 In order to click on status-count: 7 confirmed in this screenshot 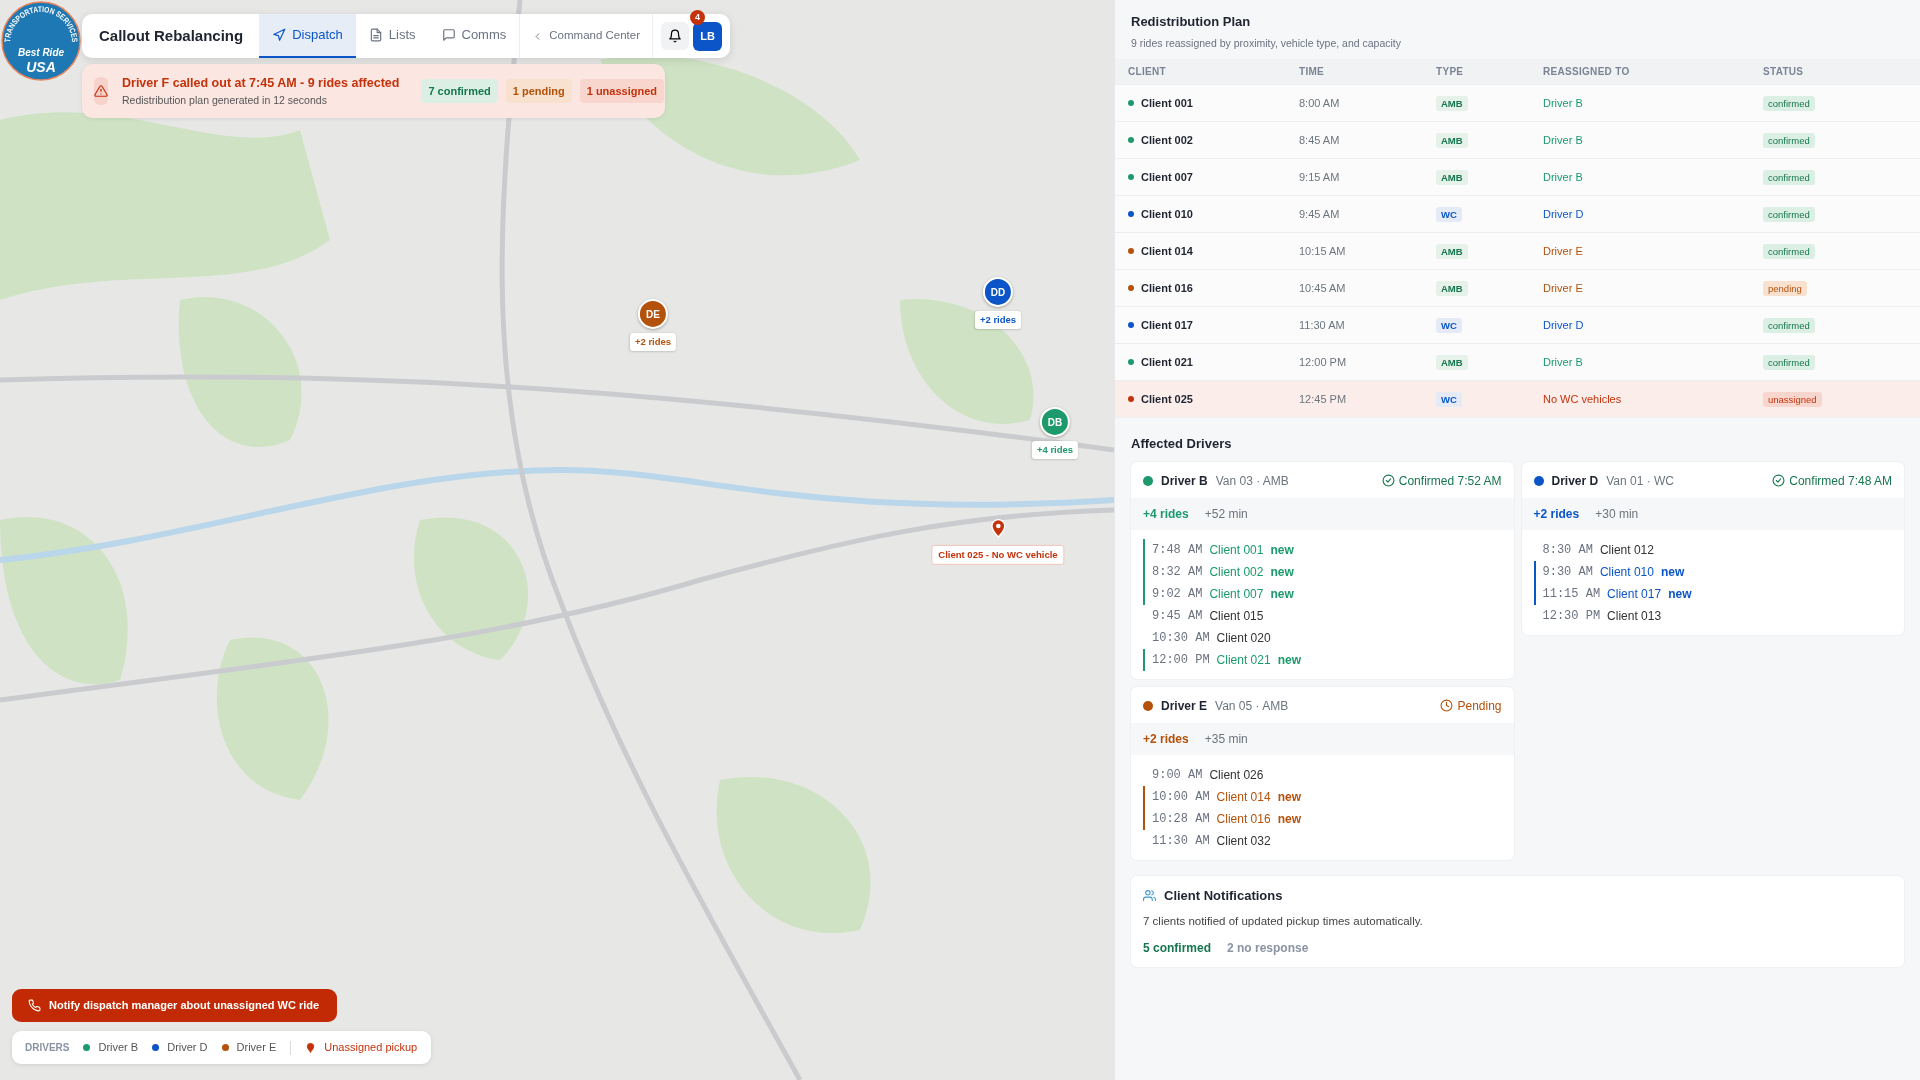, I will do `click(459, 91)`.